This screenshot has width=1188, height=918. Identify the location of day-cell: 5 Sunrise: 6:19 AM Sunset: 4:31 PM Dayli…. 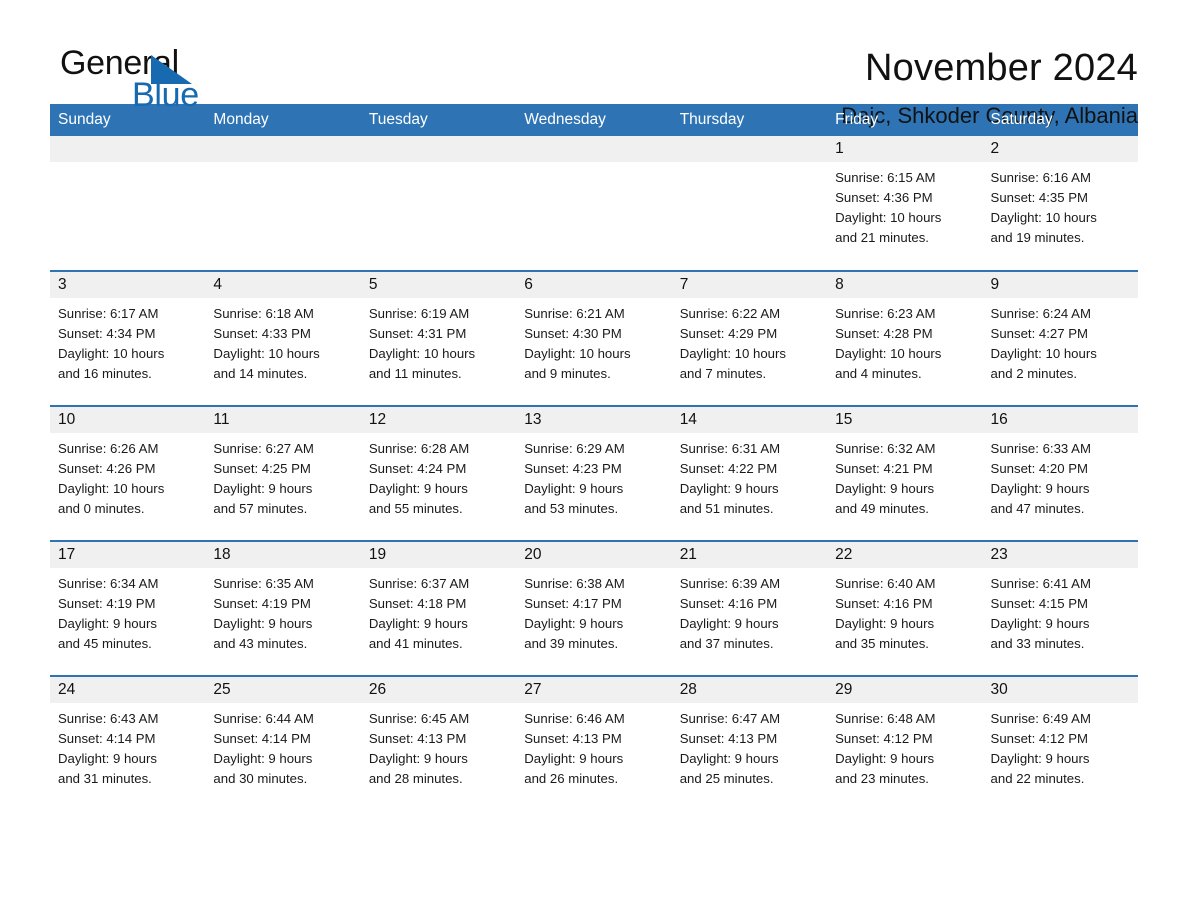
(438, 338).